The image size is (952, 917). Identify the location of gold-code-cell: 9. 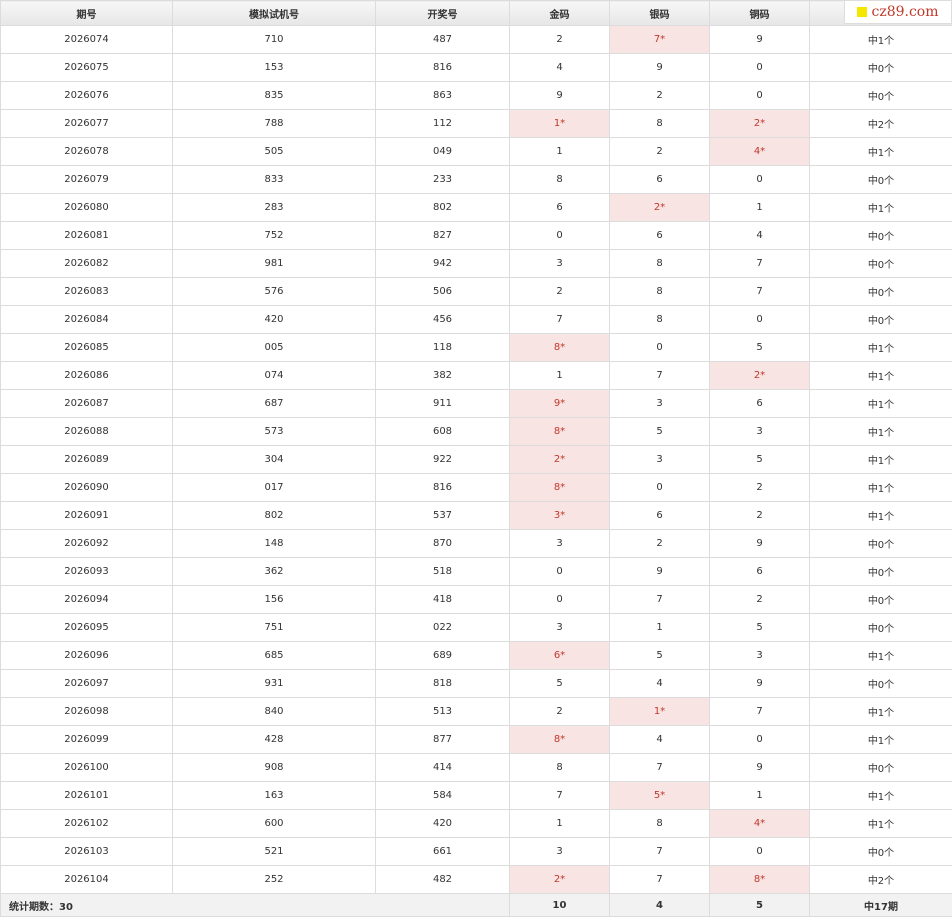
(560, 96).